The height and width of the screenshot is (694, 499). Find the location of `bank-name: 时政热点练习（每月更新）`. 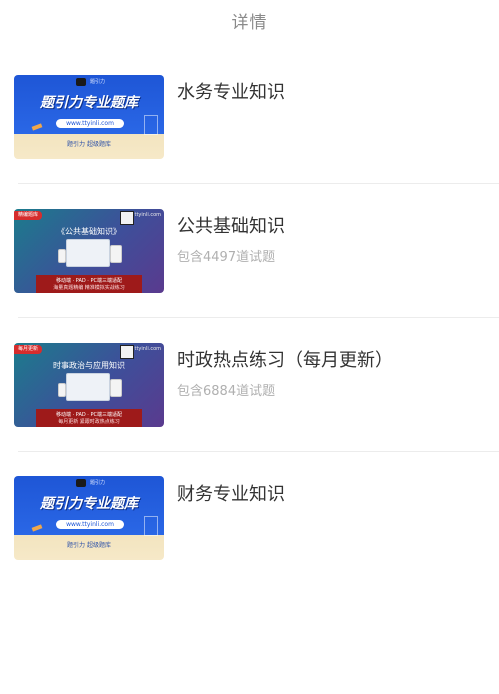

bank-name: 时政热点练习（每月更新） is located at coordinates (285, 360).